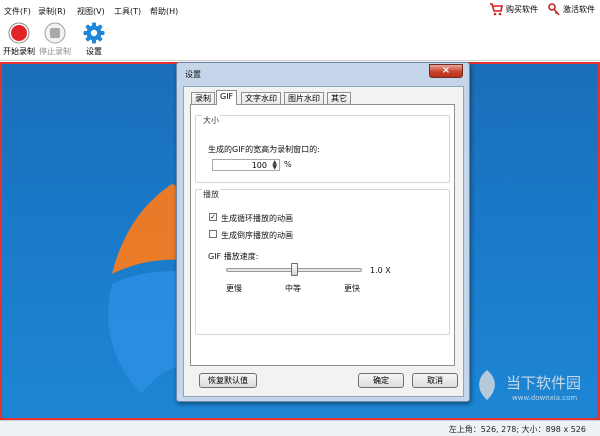  Describe the element at coordinates (213, 234) in the screenshot. I see `reverse-checkbox` at that location.